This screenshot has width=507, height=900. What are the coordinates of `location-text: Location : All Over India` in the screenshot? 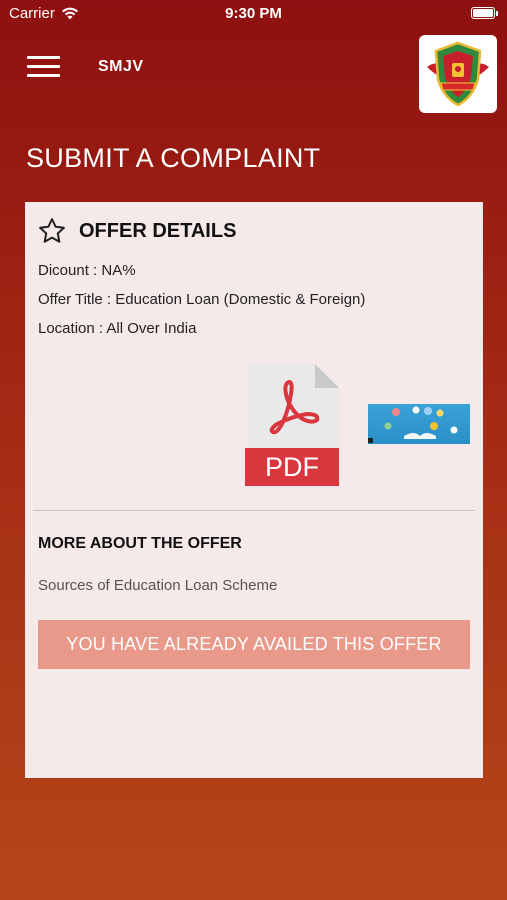 It's located at (117, 328).